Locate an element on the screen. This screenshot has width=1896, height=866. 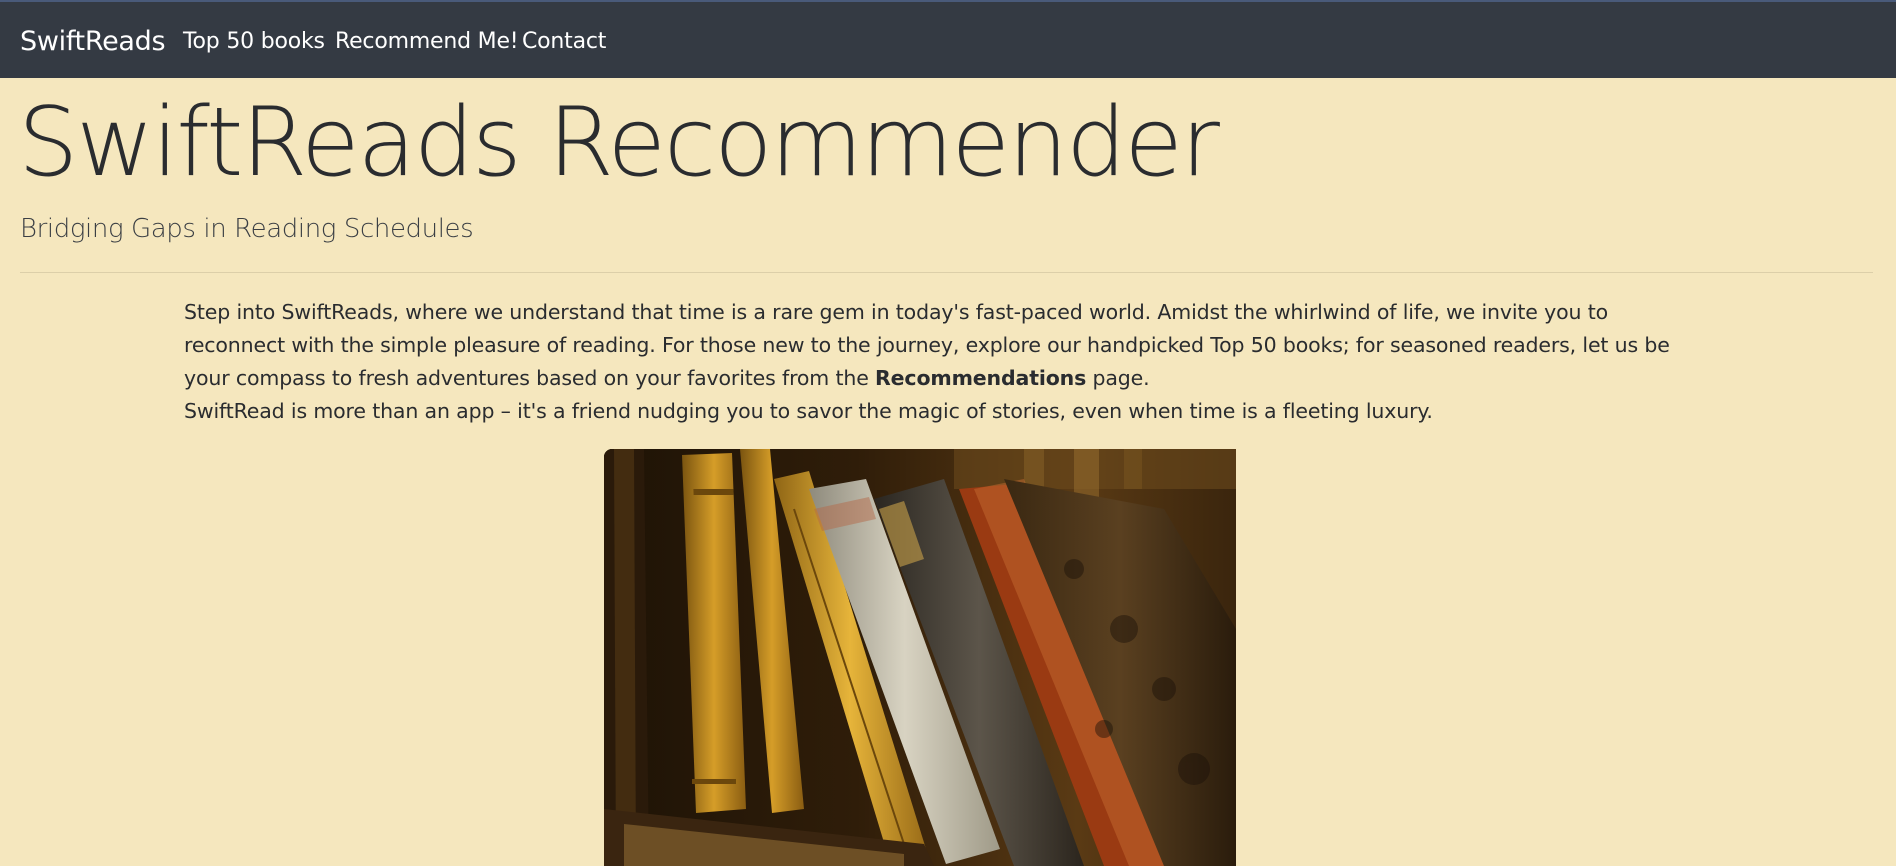
nav-link-contact: Contact is located at coordinates (564, 41).